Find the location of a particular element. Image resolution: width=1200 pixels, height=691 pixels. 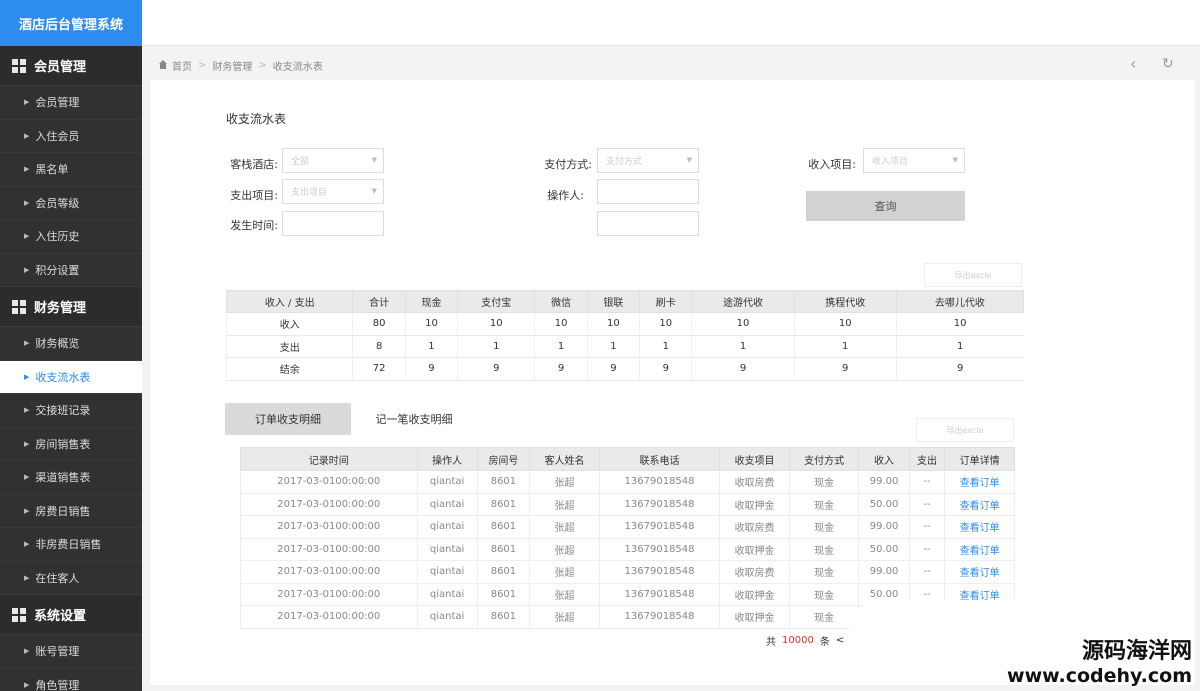

breadcrumb-finance: 财务管理 is located at coordinates (232, 65).